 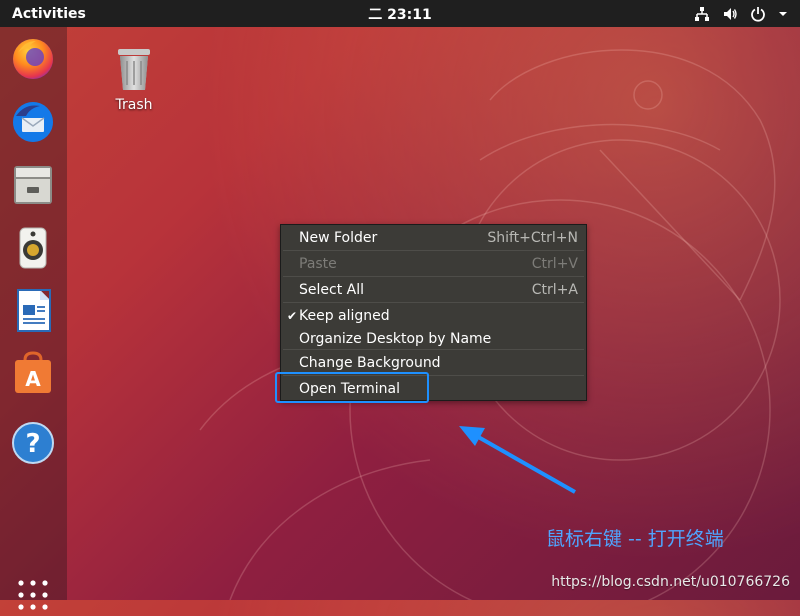 What do you see at coordinates (670, 582) in the screenshot?
I see `watermark-url: https://blog.csdn.net/u010766726` at bounding box center [670, 582].